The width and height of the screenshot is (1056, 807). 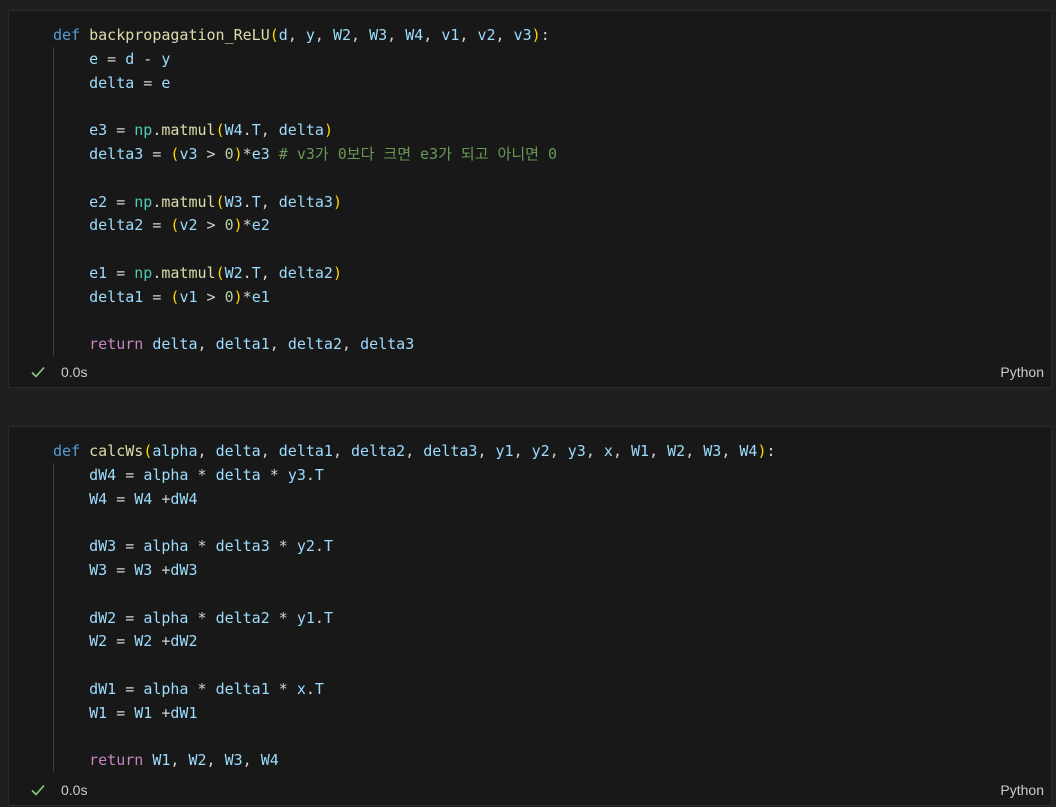 I want to click on code-token: delta2, so click(x=305, y=273).